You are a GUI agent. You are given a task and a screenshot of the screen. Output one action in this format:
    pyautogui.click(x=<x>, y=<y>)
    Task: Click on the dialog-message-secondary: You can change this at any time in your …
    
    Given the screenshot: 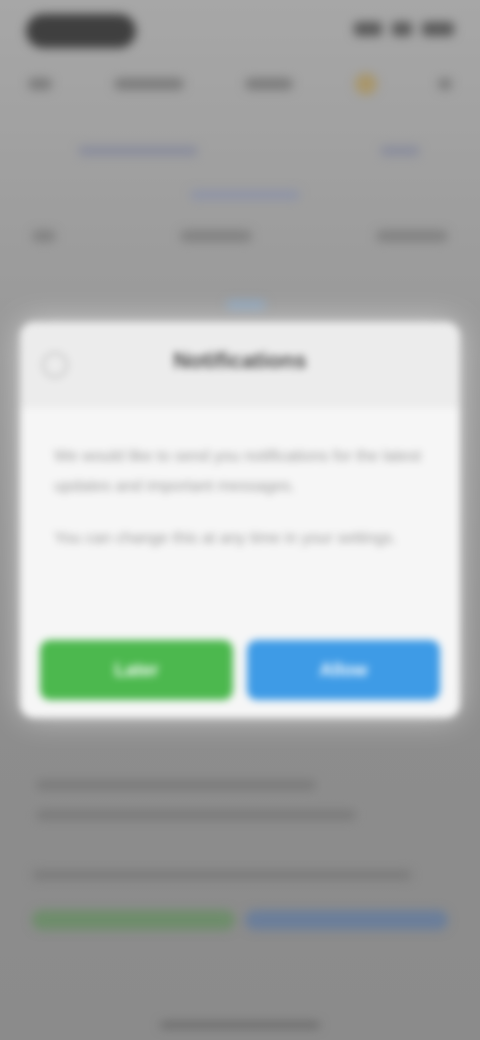 What is the action you would take?
    pyautogui.click(x=225, y=538)
    